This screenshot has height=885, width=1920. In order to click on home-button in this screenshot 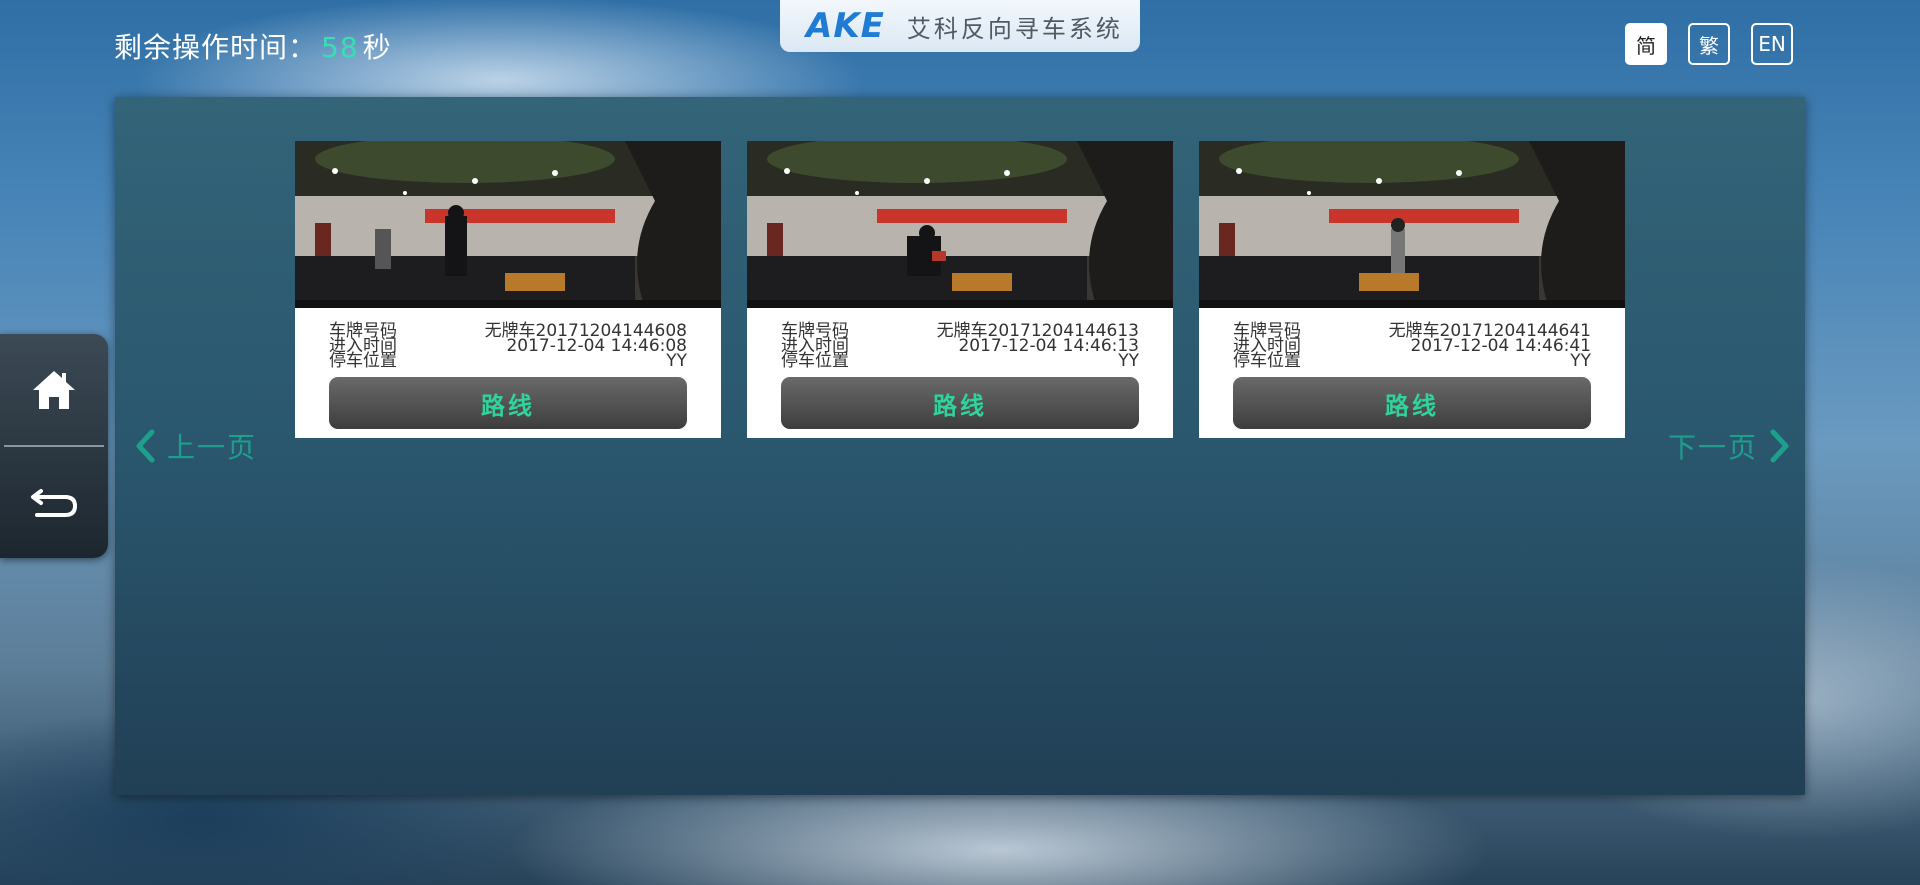, I will do `click(54, 389)`.